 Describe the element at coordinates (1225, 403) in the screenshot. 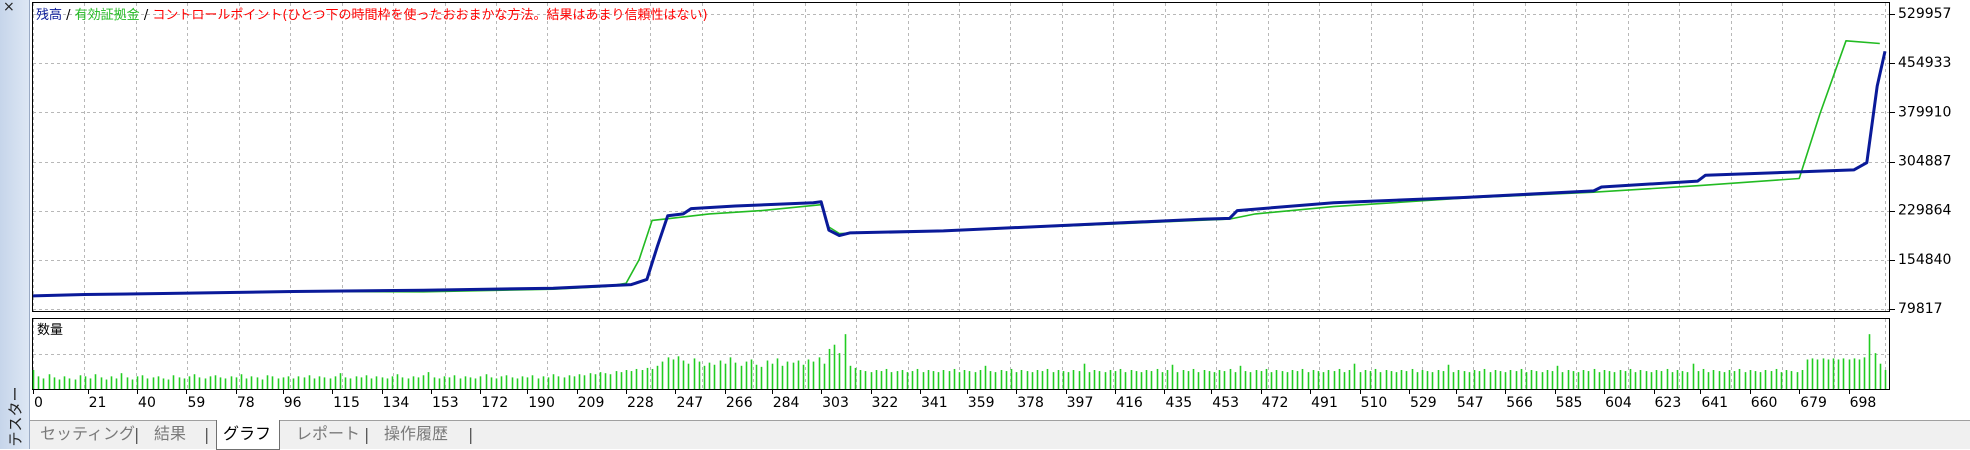

I see `x-tick-label: 453` at that location.